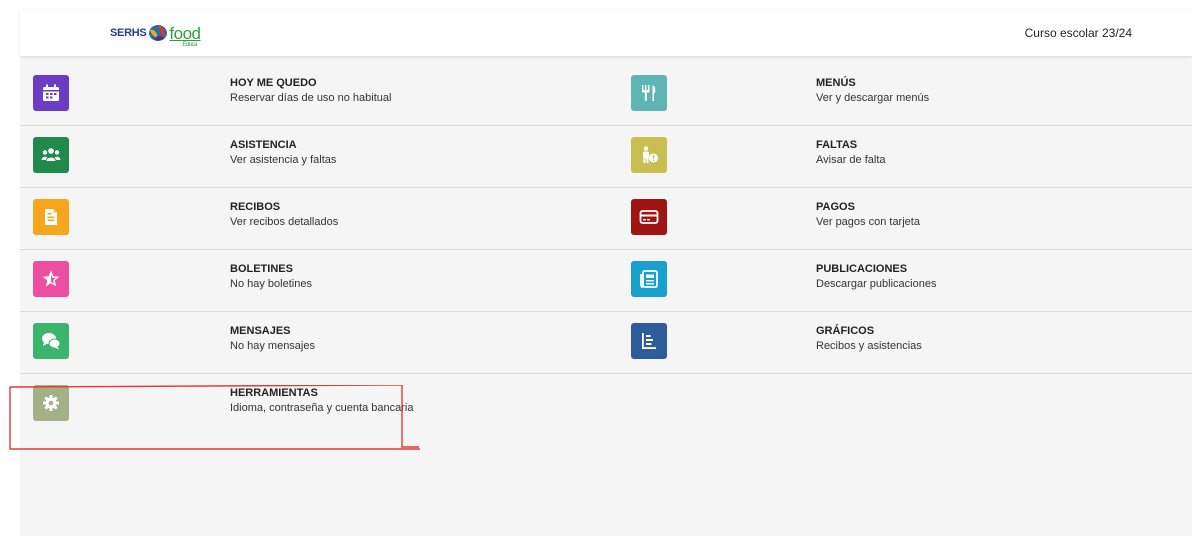 The height and width of the screenshot is (536, 1192). Describe the element at coordinates (900, 157) in the screenshot. I see `menu-item-faltas: FALTAS Avisar de falta` at that location.